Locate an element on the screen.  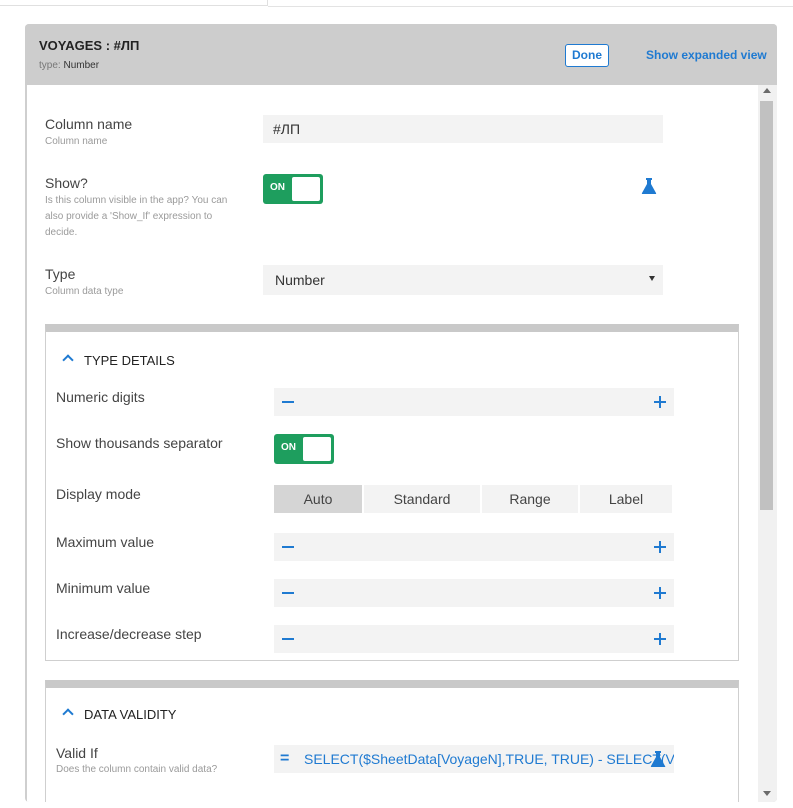
display-mode-range: Range is located at coordinates (530, 499).